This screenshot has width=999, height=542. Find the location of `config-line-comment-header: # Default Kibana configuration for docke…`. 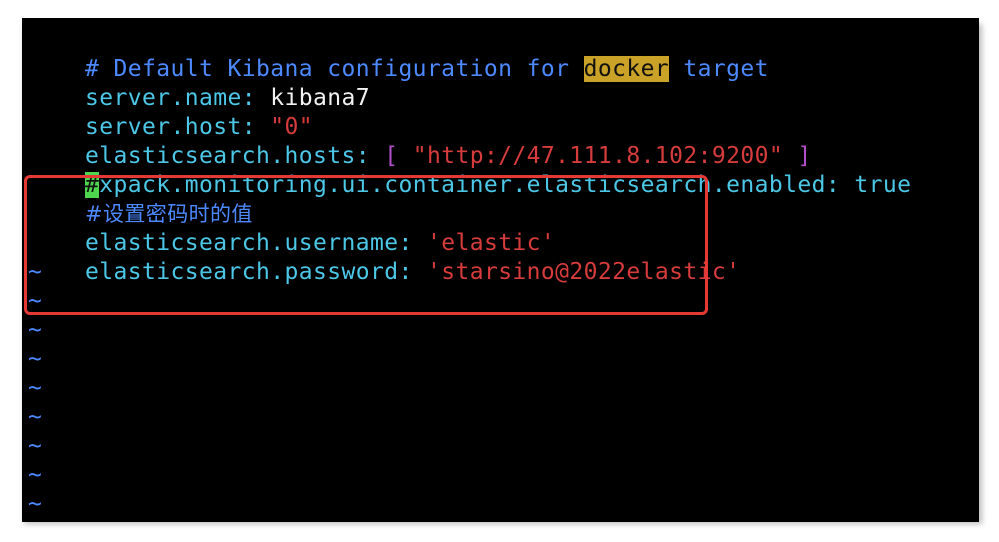

config-line-comment-header: # Default Kibana configuration for docke… is located at coordinates (398, 54).